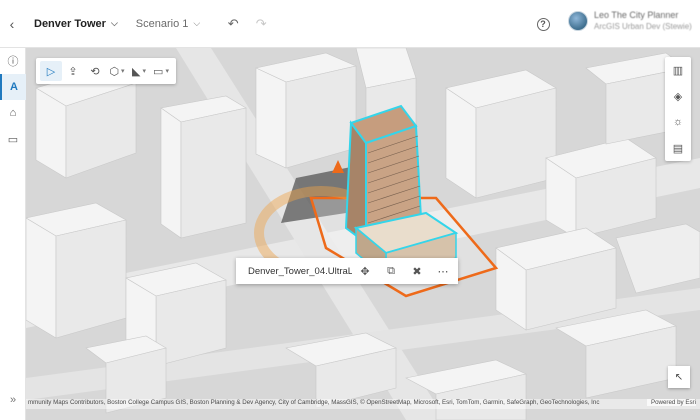 Image resolution: width=700 pixels, height=420 pixels. I want to click on scenario-name: Scenario 1, so click(162, 23).